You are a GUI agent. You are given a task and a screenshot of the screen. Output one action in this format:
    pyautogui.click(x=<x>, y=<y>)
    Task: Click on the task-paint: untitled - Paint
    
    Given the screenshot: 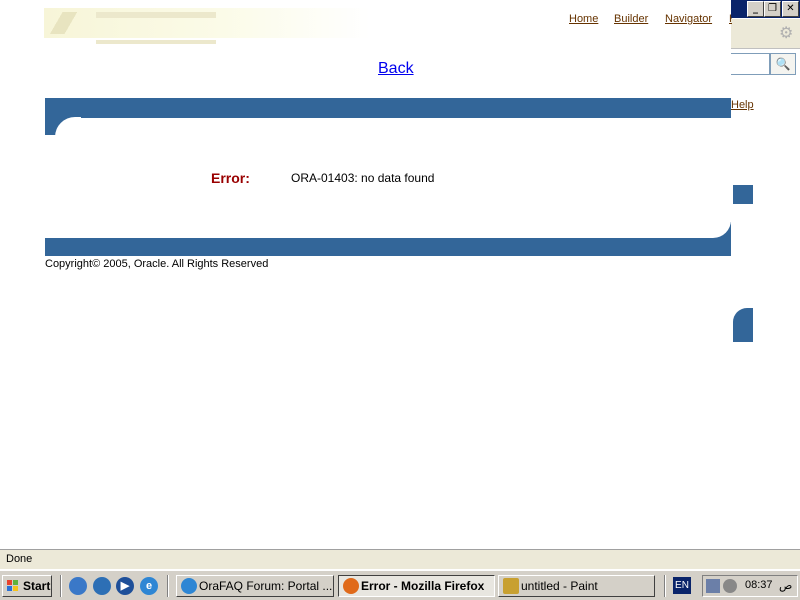 What is the action you would take?
    pyautogui.click(x=576, y=586)
    